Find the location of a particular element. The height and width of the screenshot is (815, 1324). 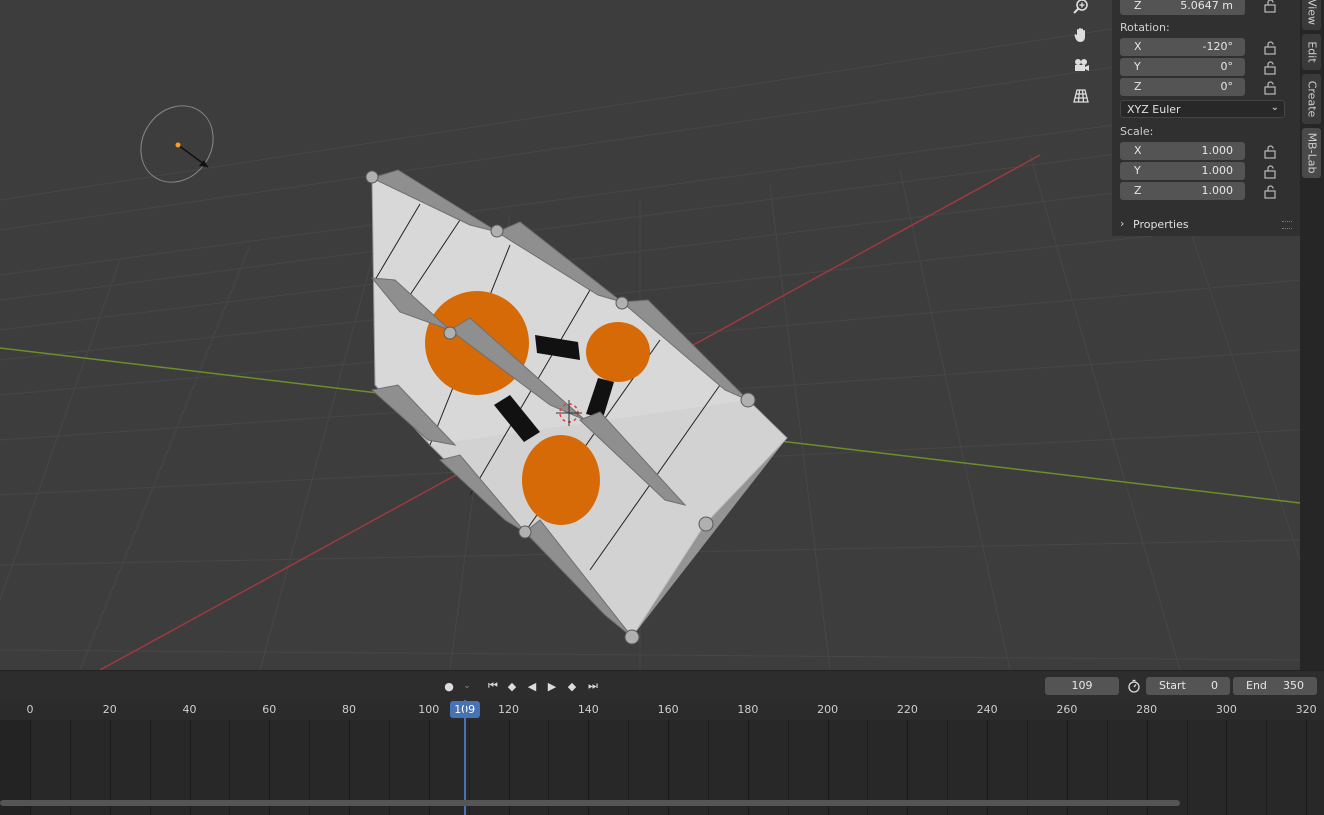

prev-keyframe-icon: ◆ is located at coordinates (512, 686).